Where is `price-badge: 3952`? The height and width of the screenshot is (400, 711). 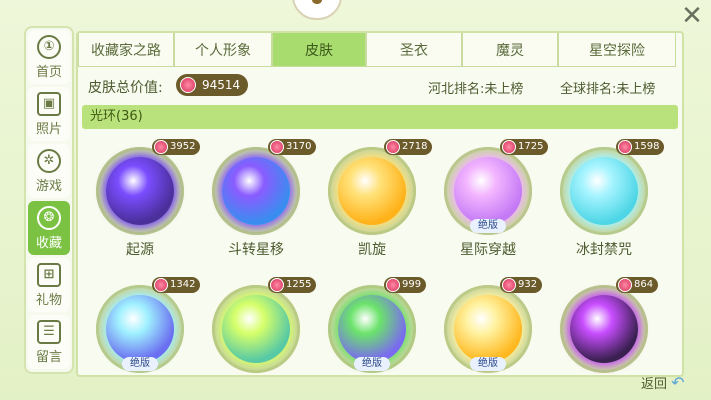
price-badge: 3952 is located at coordinates (176, 147).